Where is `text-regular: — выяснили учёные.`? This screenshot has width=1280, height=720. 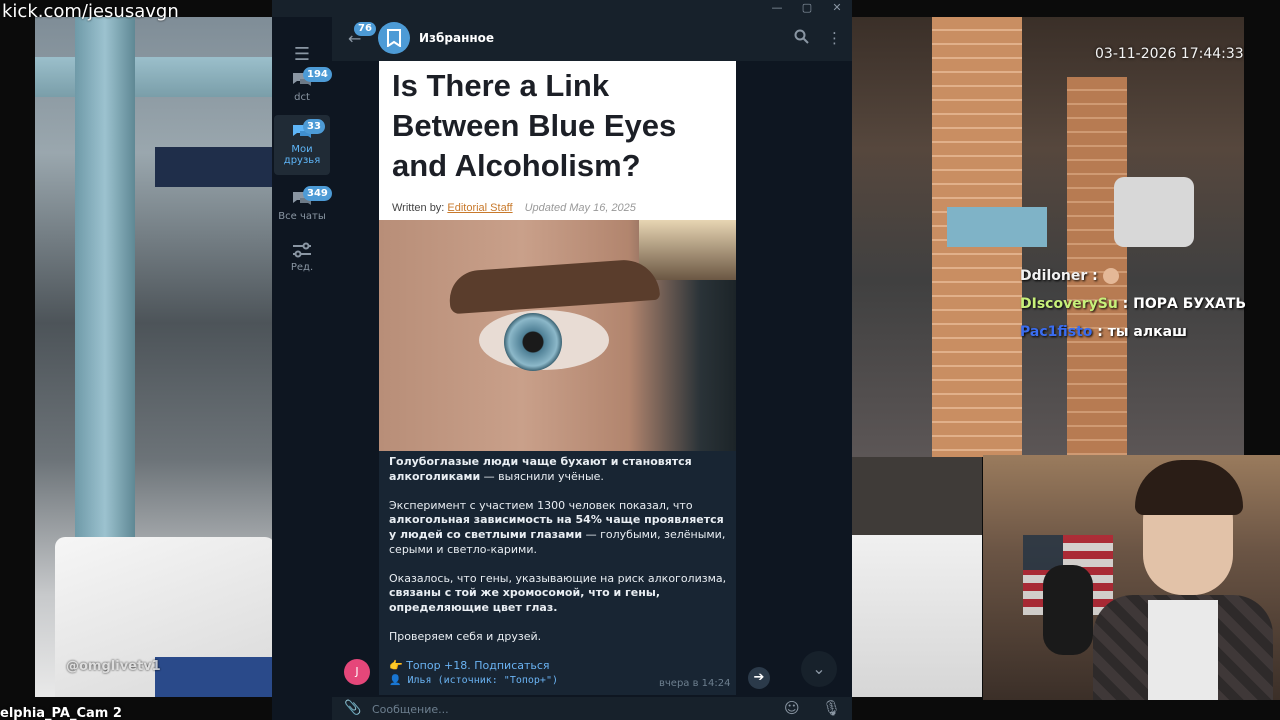 text-regular: — выяснили учёные. is located at coordinates (542, 476).